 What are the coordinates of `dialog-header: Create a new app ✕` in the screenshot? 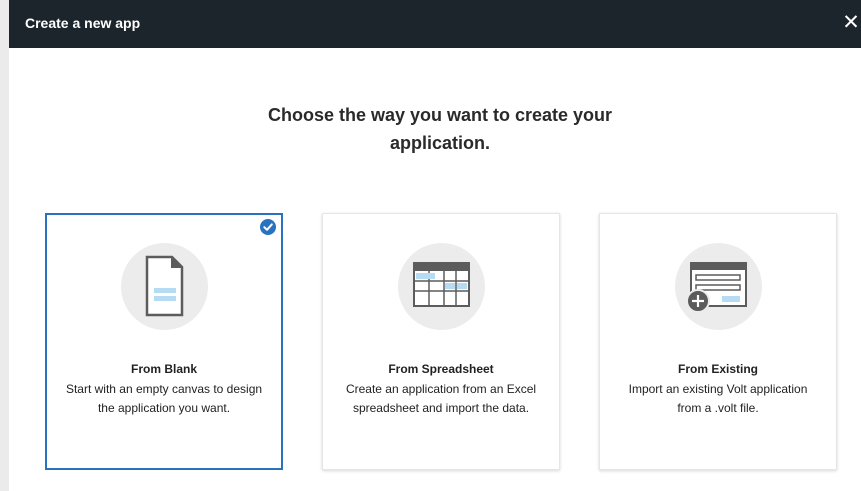 It's located at (435, 24).